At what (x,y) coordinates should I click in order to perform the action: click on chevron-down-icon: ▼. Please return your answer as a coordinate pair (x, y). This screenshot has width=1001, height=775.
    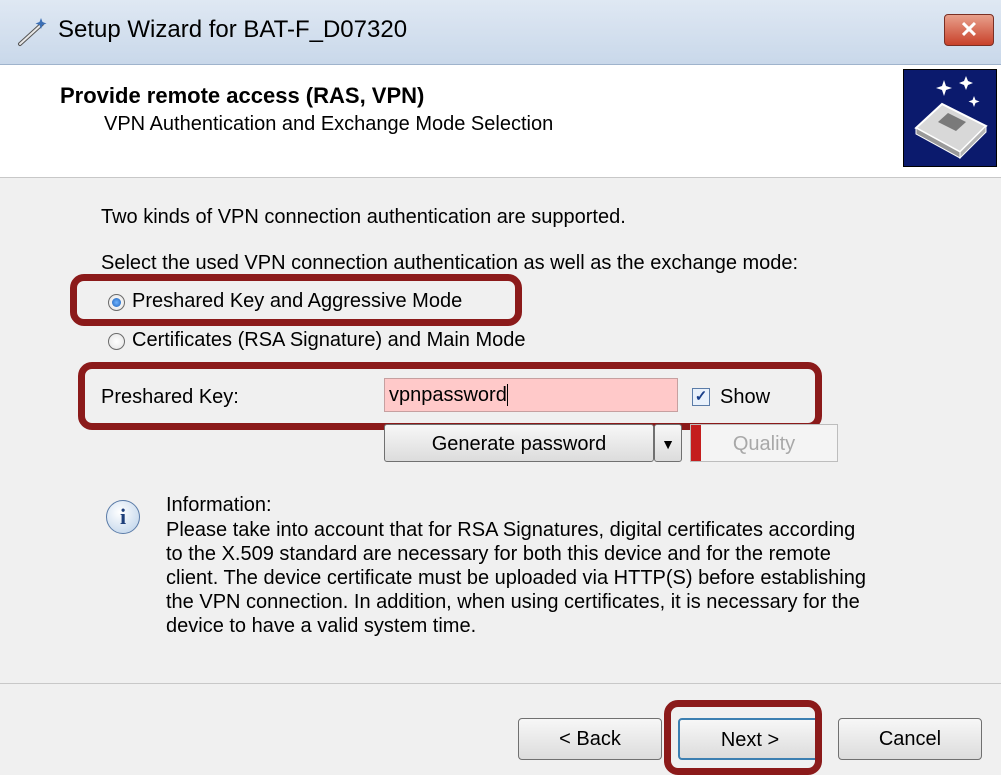
    Looking at the image, I should click on (668, 444).